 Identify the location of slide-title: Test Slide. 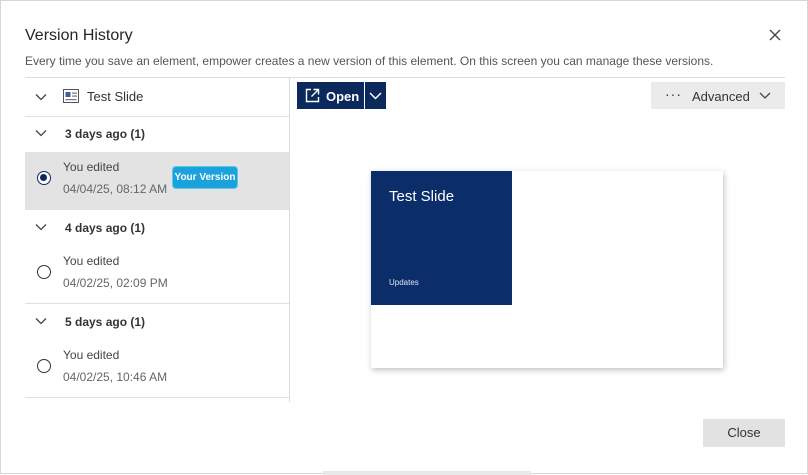
(422, 196).